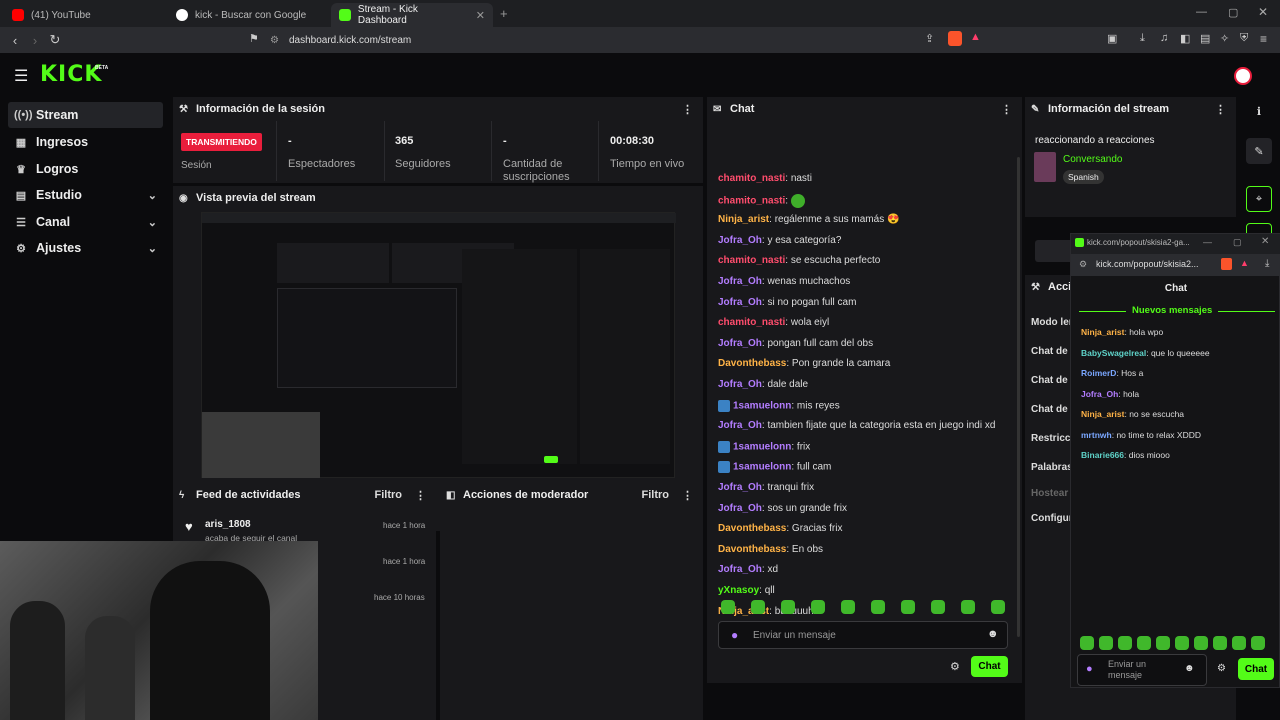 Image resolution: width=1280 pixels, height=720 pixels. What do you see at coordinates (85, 115) in the screenshot?
I see `sidebar-item-stream: ((•)) Stream` at bounding box center [85, 115].